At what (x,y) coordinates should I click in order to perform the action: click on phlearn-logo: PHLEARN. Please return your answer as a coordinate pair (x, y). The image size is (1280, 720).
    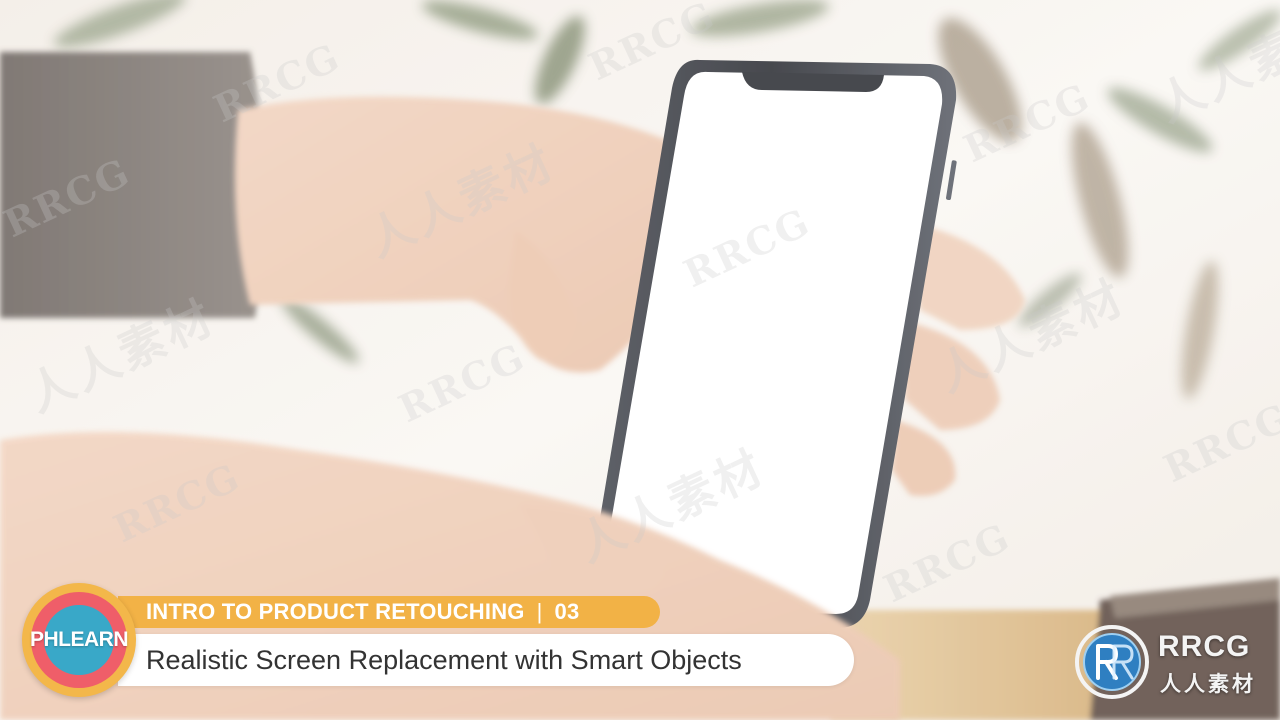
    Looking at the image, I should click on (79, 640).